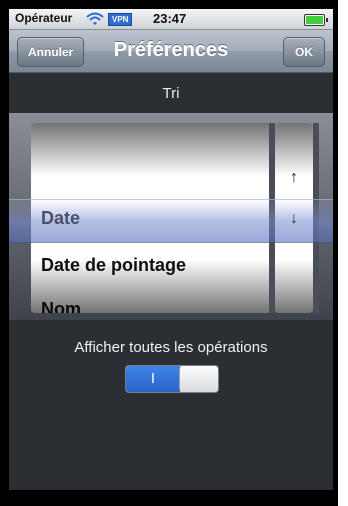  Describe the element at coordinates (304, 52) in the screenshot. I see `ok-button: OK` at that location.